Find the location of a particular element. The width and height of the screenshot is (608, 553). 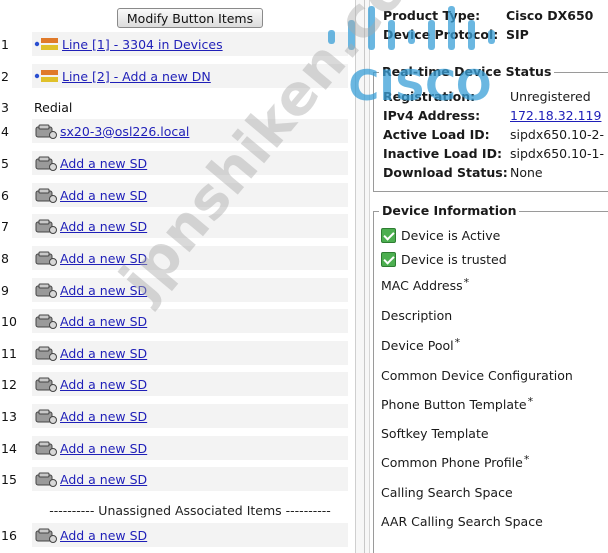

download-status-row: Download Status: None is located at coordinates (463, 172).